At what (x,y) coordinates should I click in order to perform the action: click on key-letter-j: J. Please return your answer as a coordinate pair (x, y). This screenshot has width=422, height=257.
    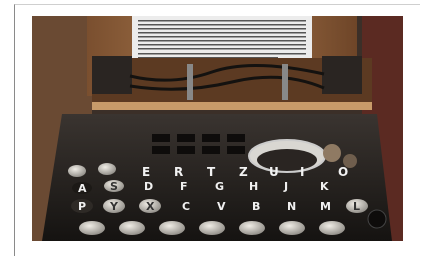
    Looking at the image, I should click on (285, 186).